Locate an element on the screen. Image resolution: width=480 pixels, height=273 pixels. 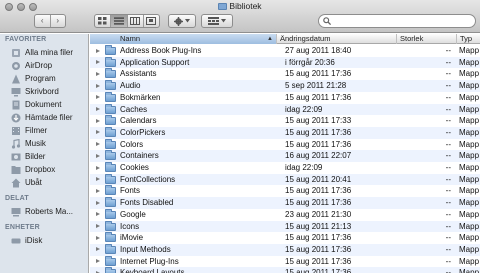
column-header-kind: Typ is located at coordinates (468, 39).